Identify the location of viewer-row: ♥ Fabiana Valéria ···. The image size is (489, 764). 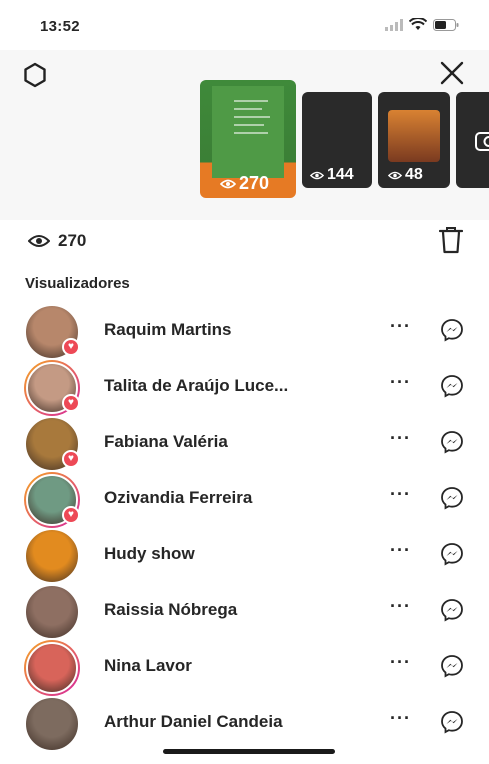
(244, 443).